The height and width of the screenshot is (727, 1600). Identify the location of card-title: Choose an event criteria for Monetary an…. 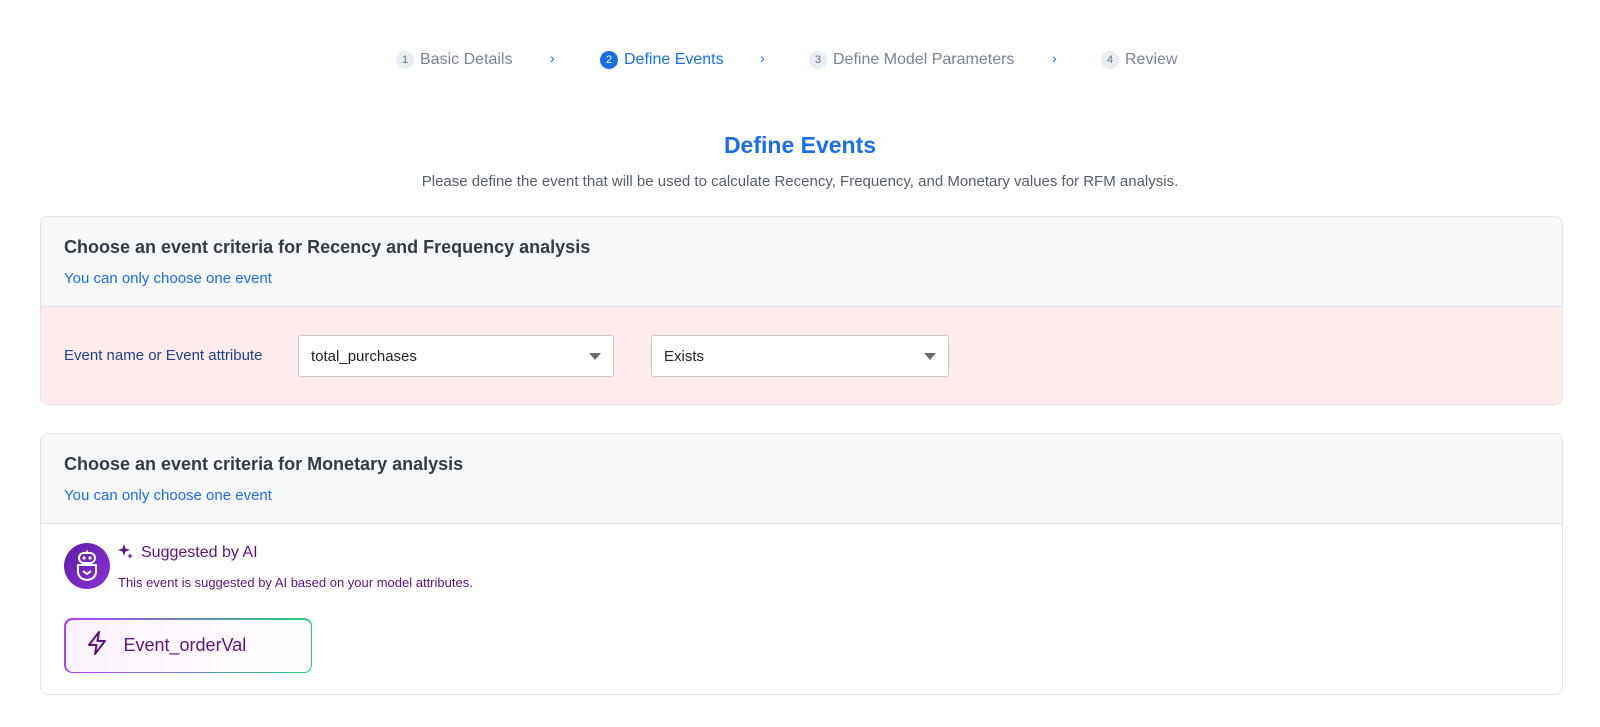
(264, 464).